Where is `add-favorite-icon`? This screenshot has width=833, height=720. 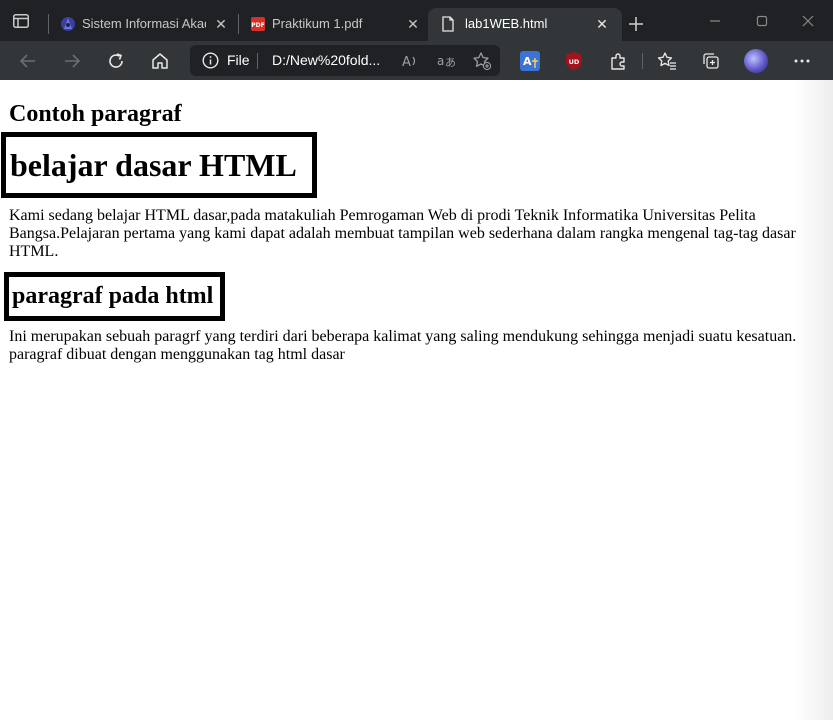
add-favorite-icon is located at coordinates (482, 63).